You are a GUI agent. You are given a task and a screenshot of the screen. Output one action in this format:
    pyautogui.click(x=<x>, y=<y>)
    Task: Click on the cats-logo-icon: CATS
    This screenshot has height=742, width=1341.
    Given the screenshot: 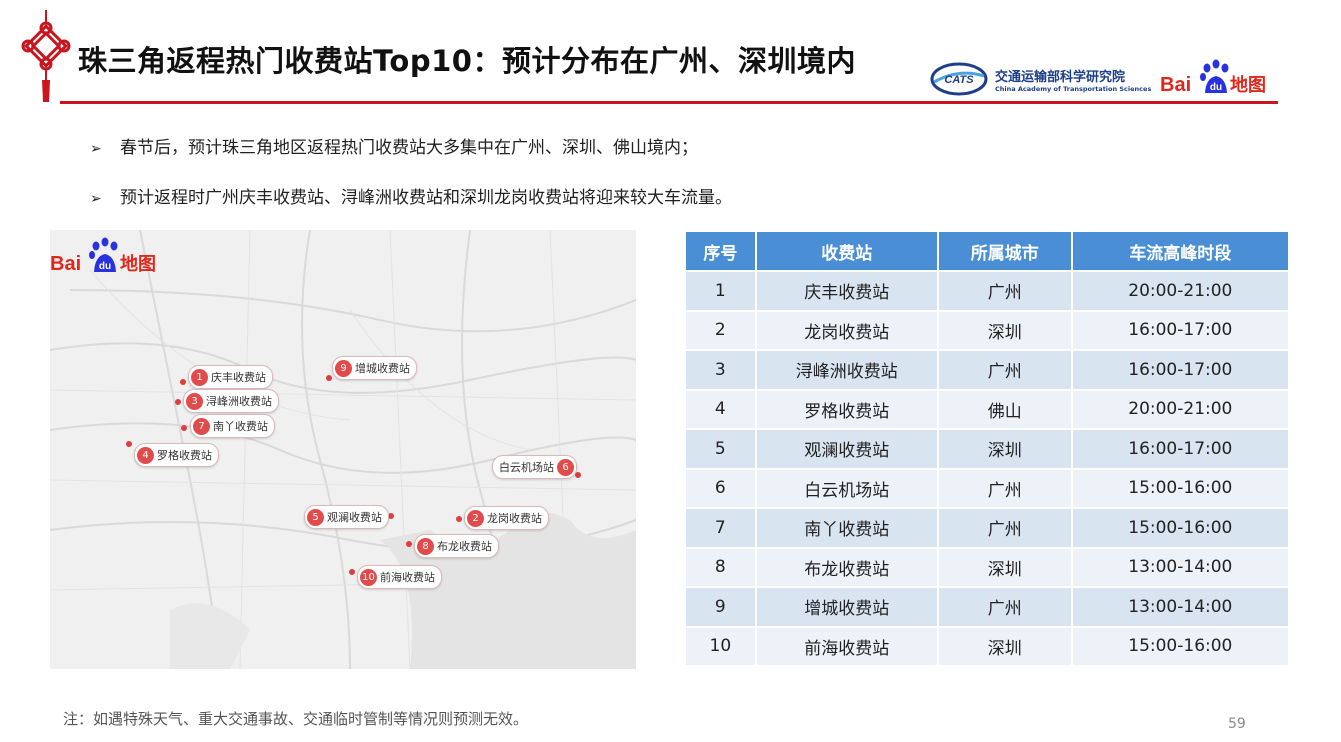 What is the action you would take?
    pyautogui.click(x=959, y=79)
    